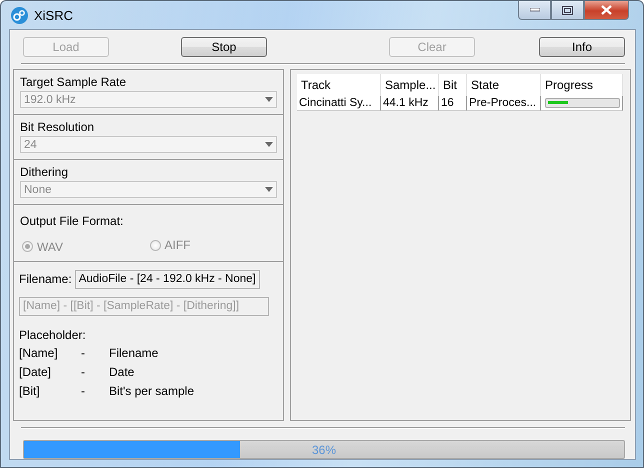 This screenshot has height=468, width=644. I want to click on table-cell: 16, so click(453, 103).